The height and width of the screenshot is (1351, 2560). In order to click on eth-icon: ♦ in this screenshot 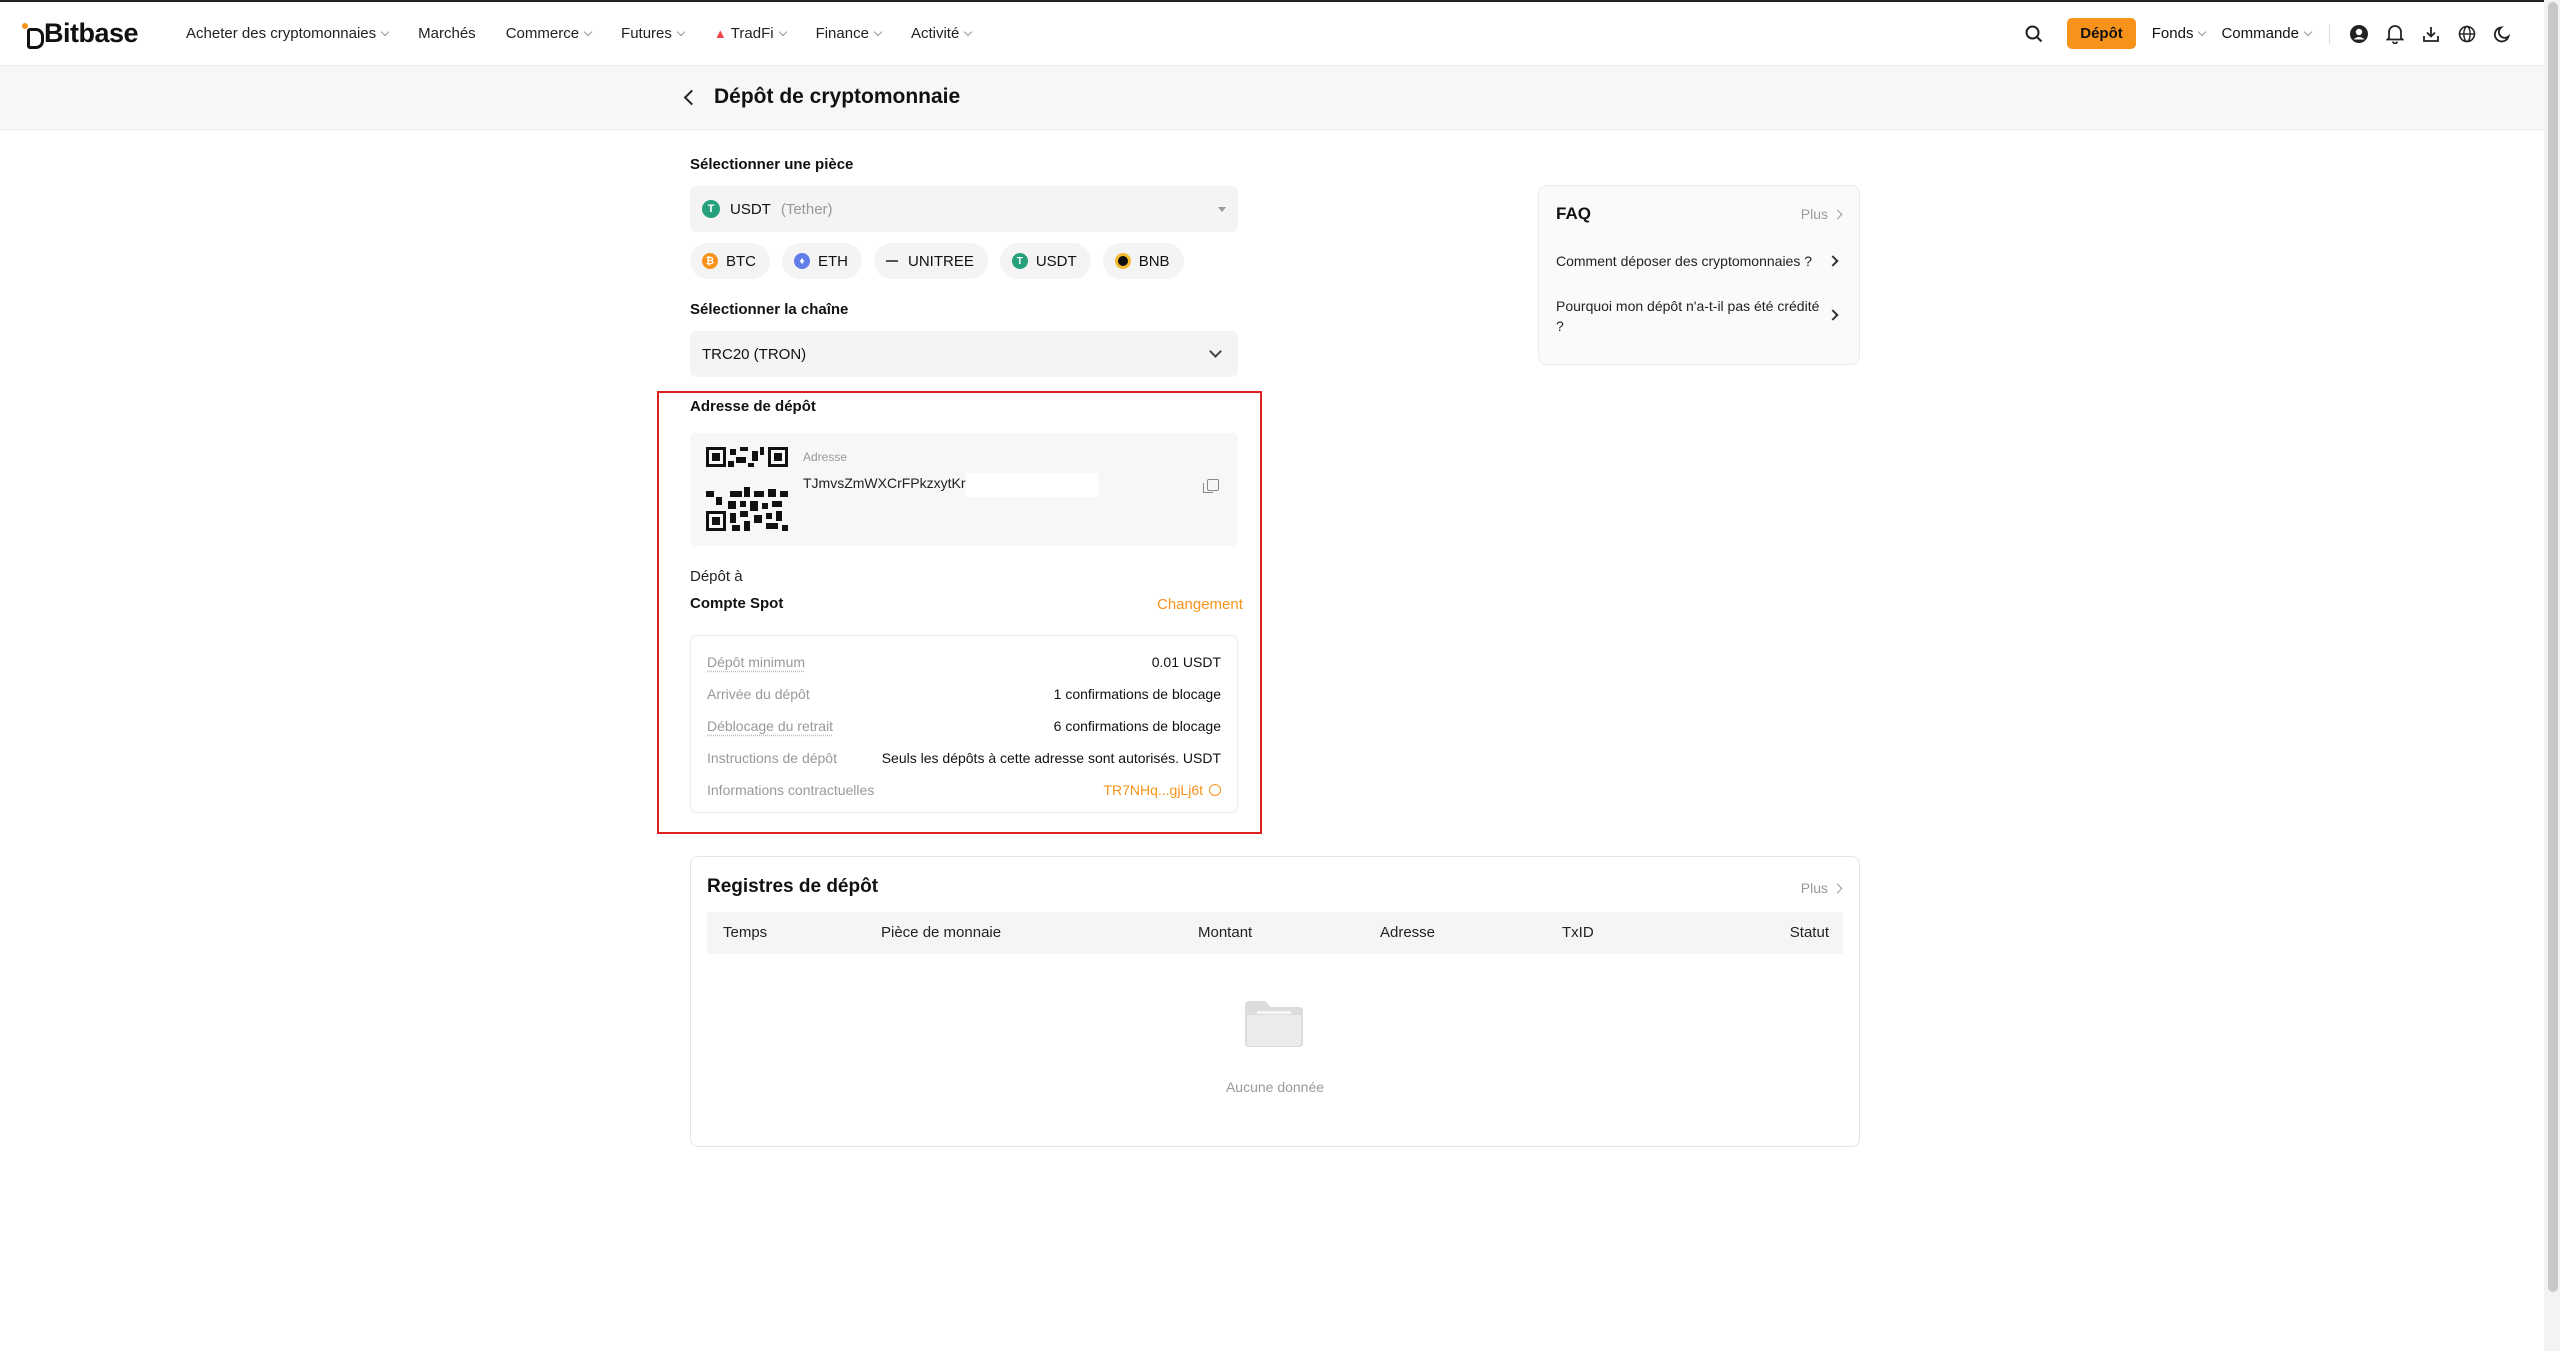, I will do `click(802, 261)`.